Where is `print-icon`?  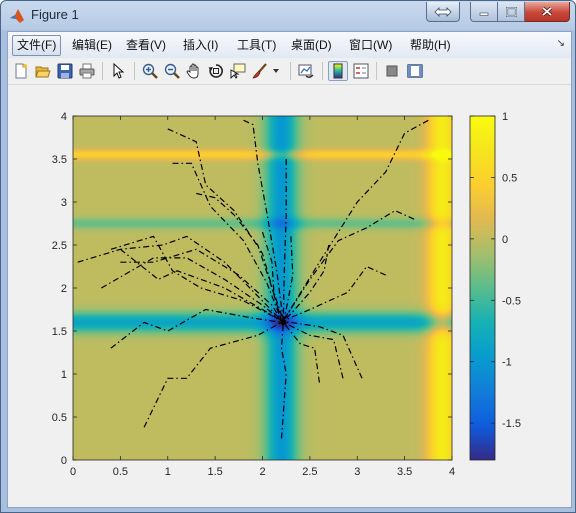
print-icon is located at coordinates (87, 71).